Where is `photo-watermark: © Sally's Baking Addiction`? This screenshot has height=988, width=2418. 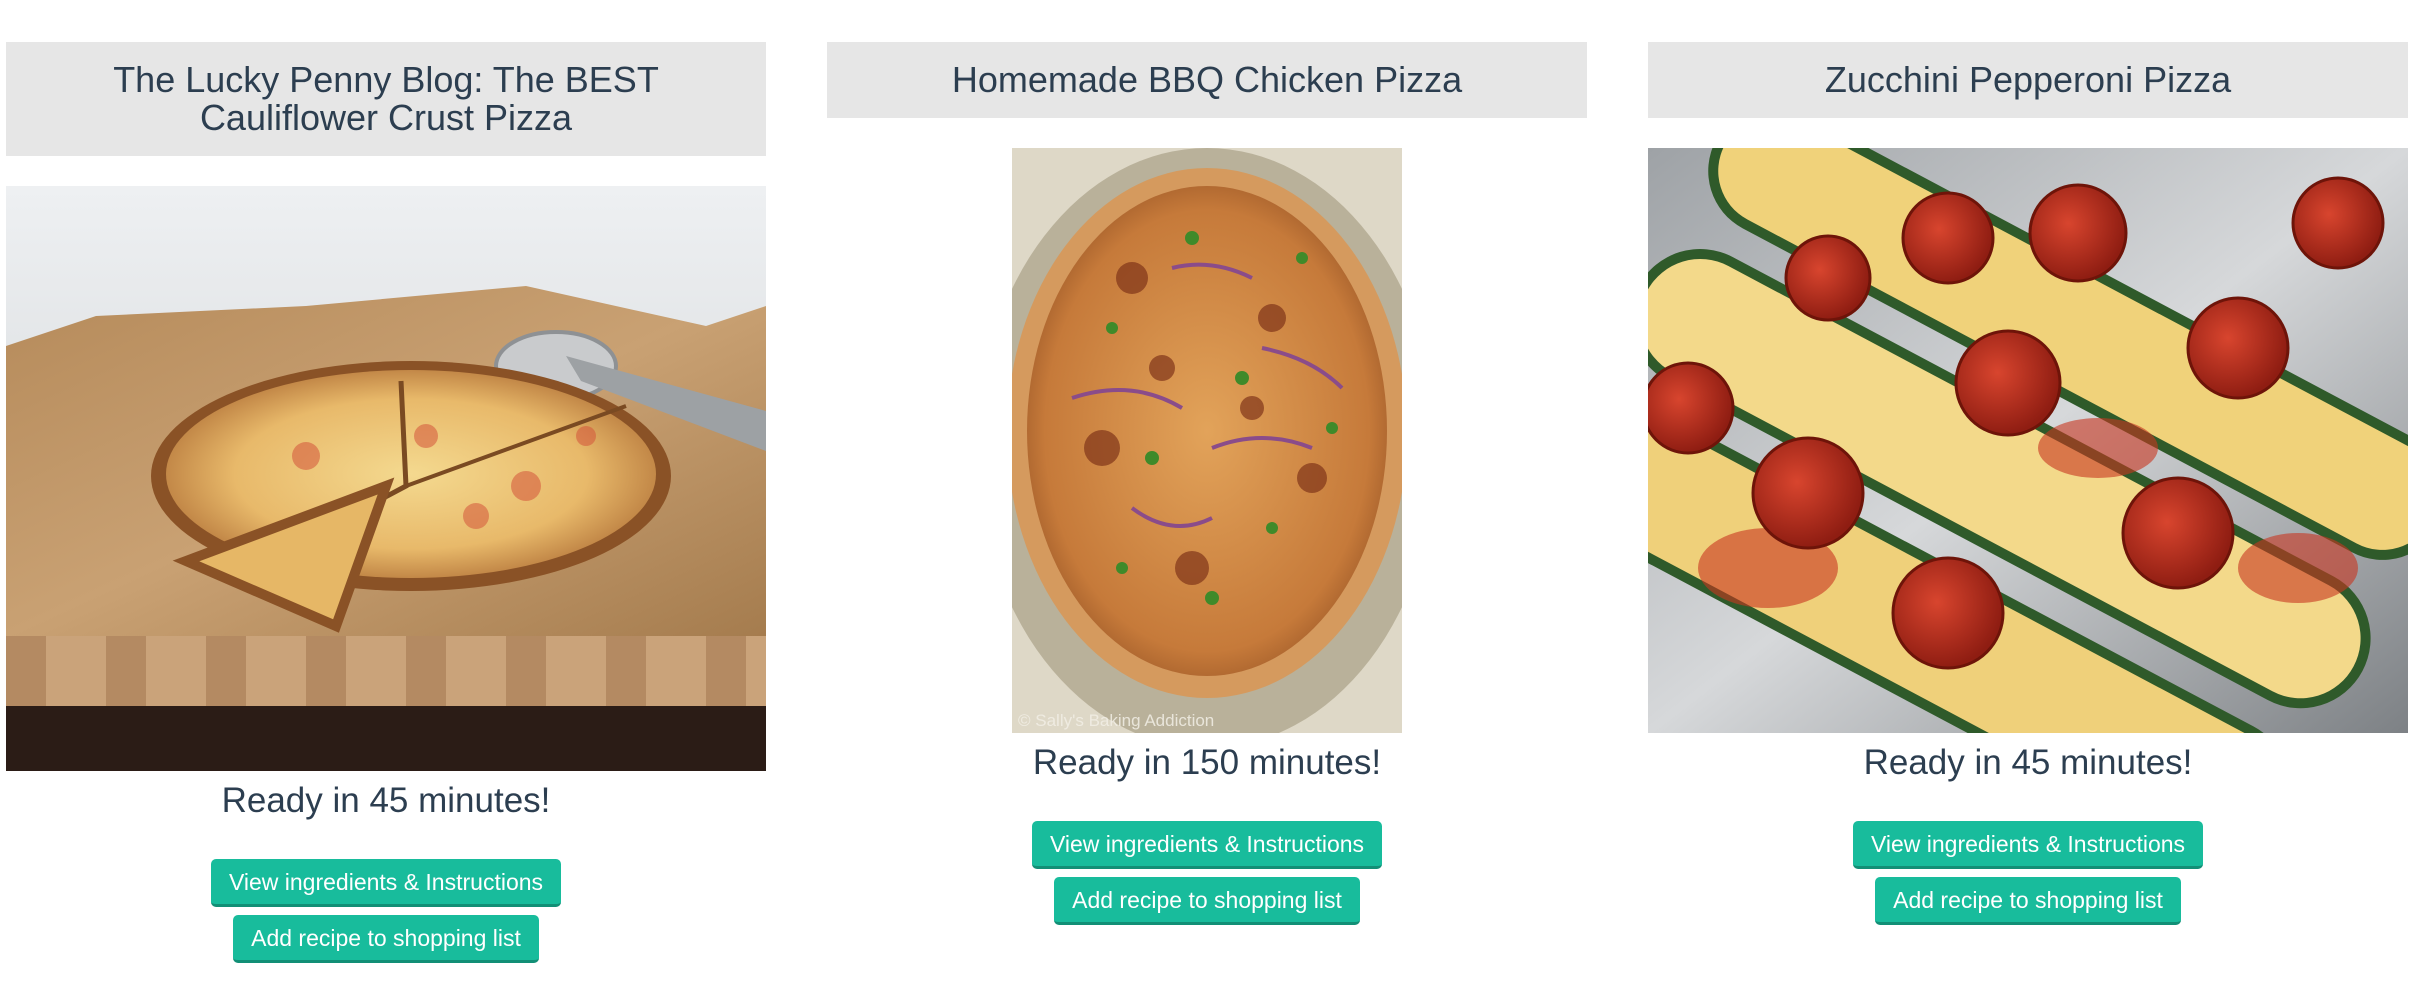
photo-watermark: © Sally's Baking Addiction is located at coordinates (1116, 720).